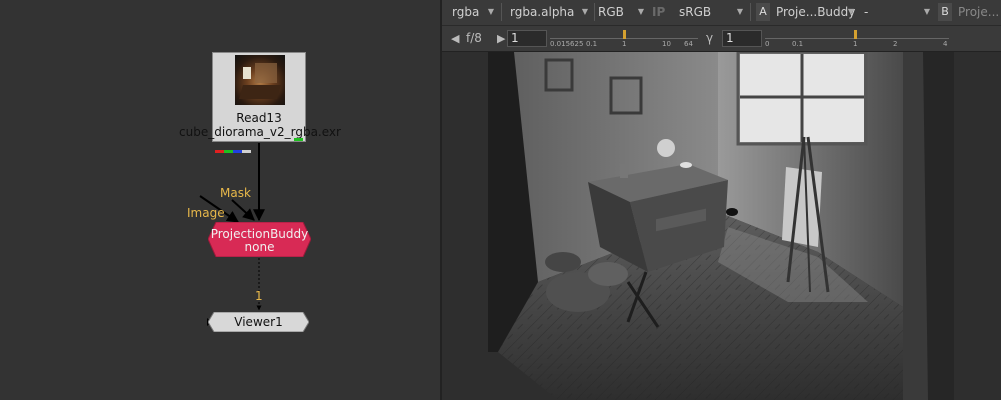  What do you see at coordinates (666, 44) in the screenshot?
I see `gain-tick-label: 10` at bounding box center [666, 44].